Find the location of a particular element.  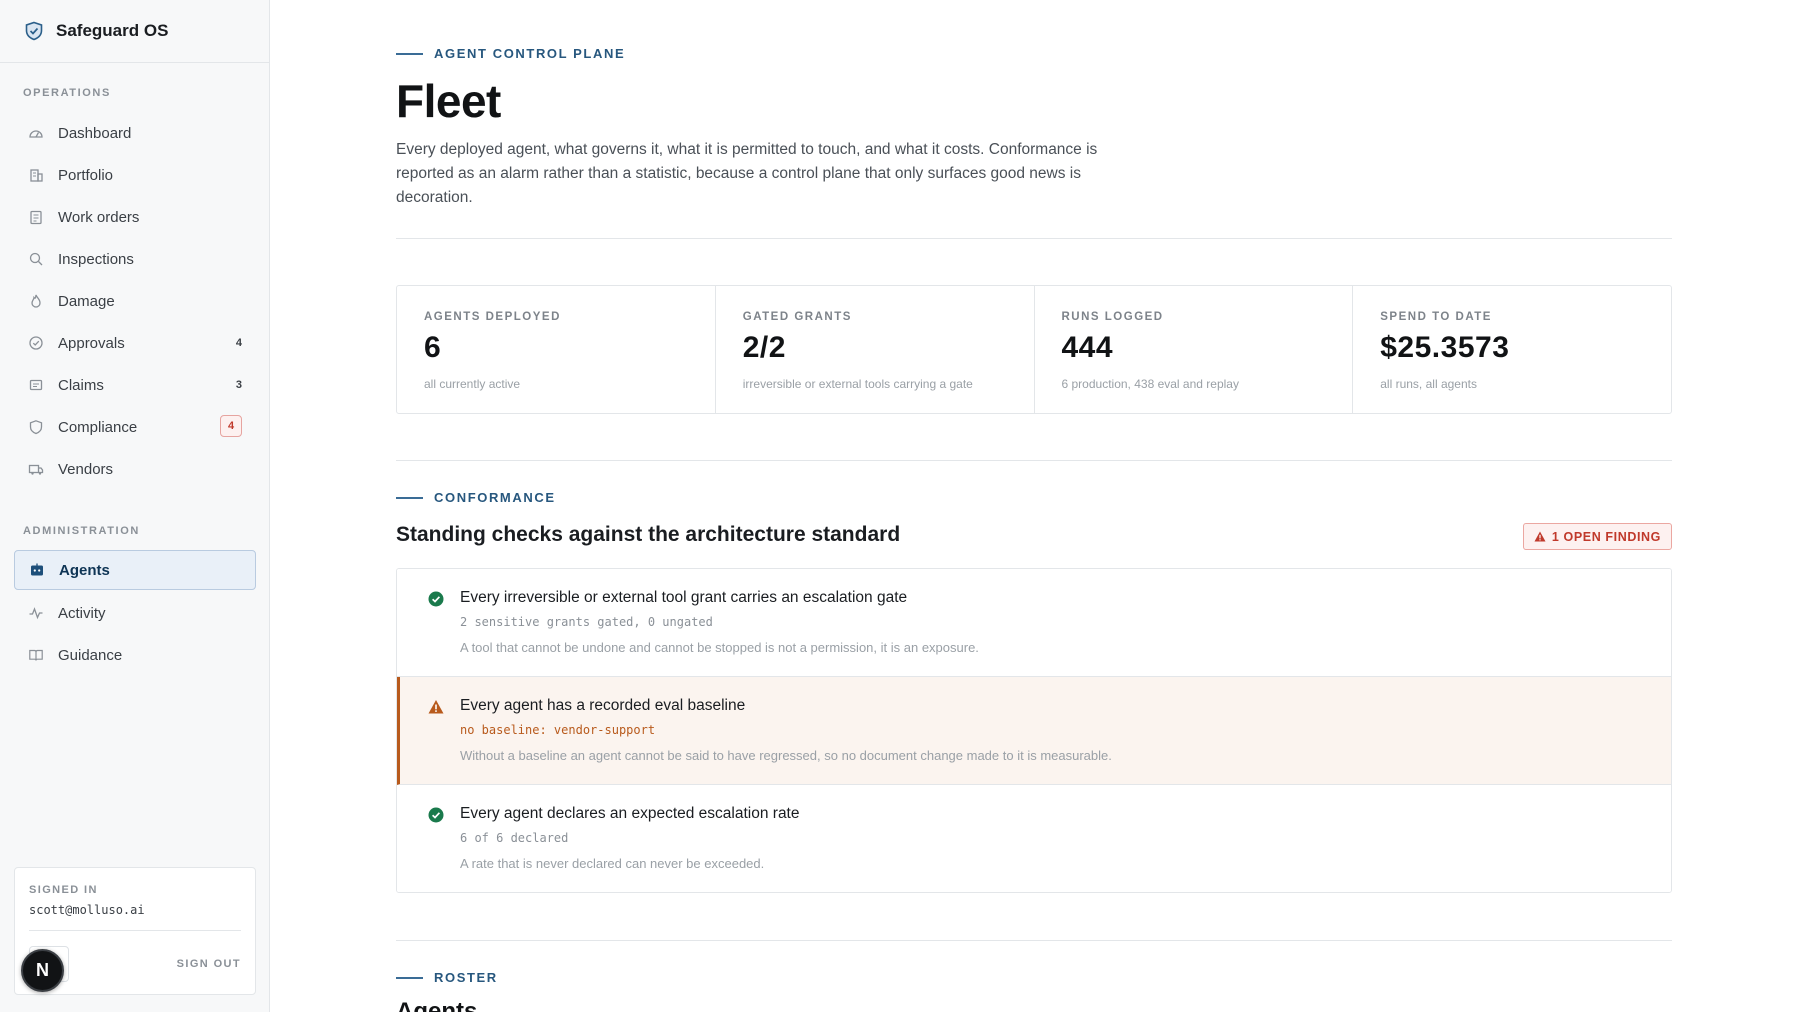

sidebar-item-label: Work orders is located at coordinates (99, 217).